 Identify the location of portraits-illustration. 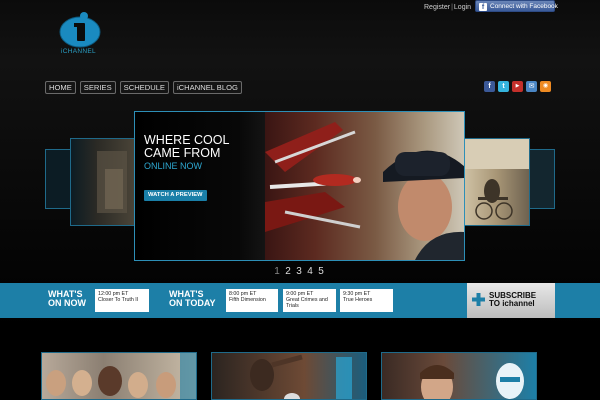
(121, 376).